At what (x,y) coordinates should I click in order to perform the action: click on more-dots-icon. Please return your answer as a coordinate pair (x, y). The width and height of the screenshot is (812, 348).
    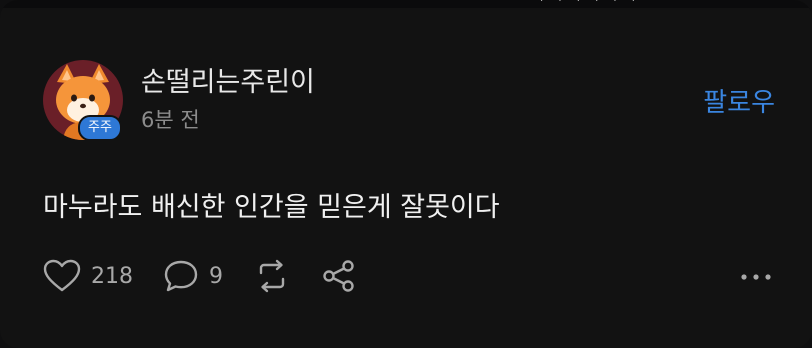
    Looking at the image, I should click on (756, 275).